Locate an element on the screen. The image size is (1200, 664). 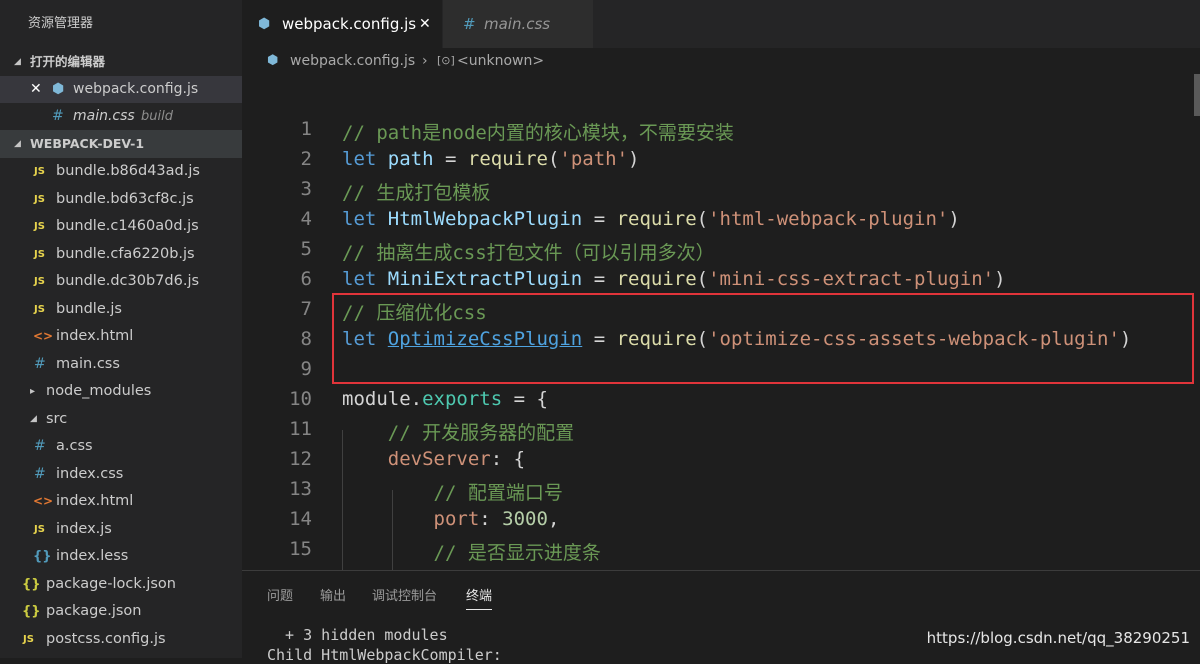
tree-item: # a.css is located at coordinates (121, 447).